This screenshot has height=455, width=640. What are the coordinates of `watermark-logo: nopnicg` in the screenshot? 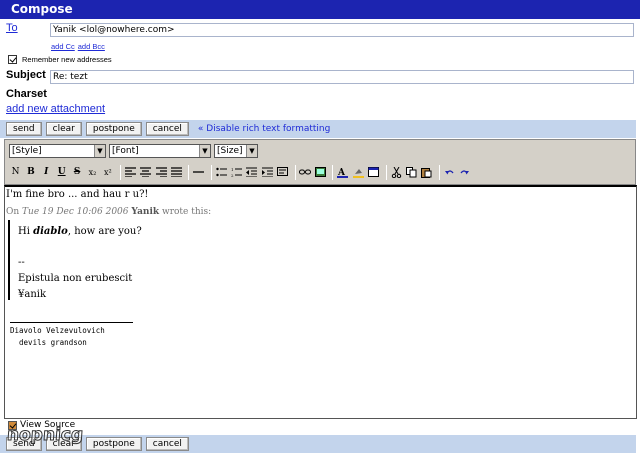 It's located at (45, 435).